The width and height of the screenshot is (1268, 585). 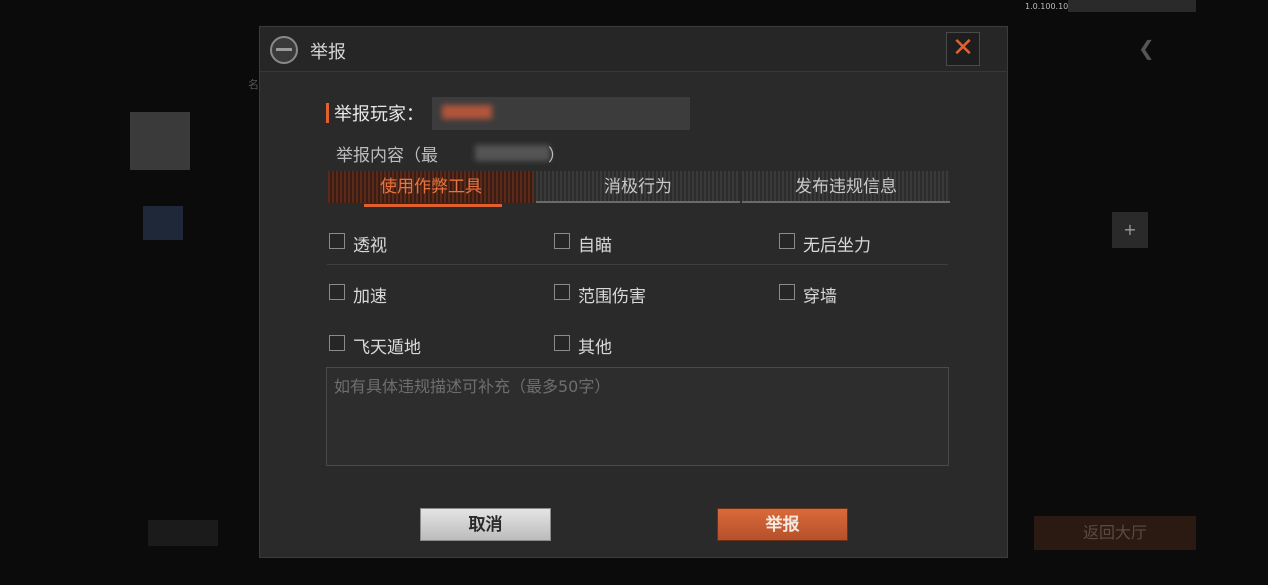 I want to click on option-label: 穿墙, so click(x=820, y=297).